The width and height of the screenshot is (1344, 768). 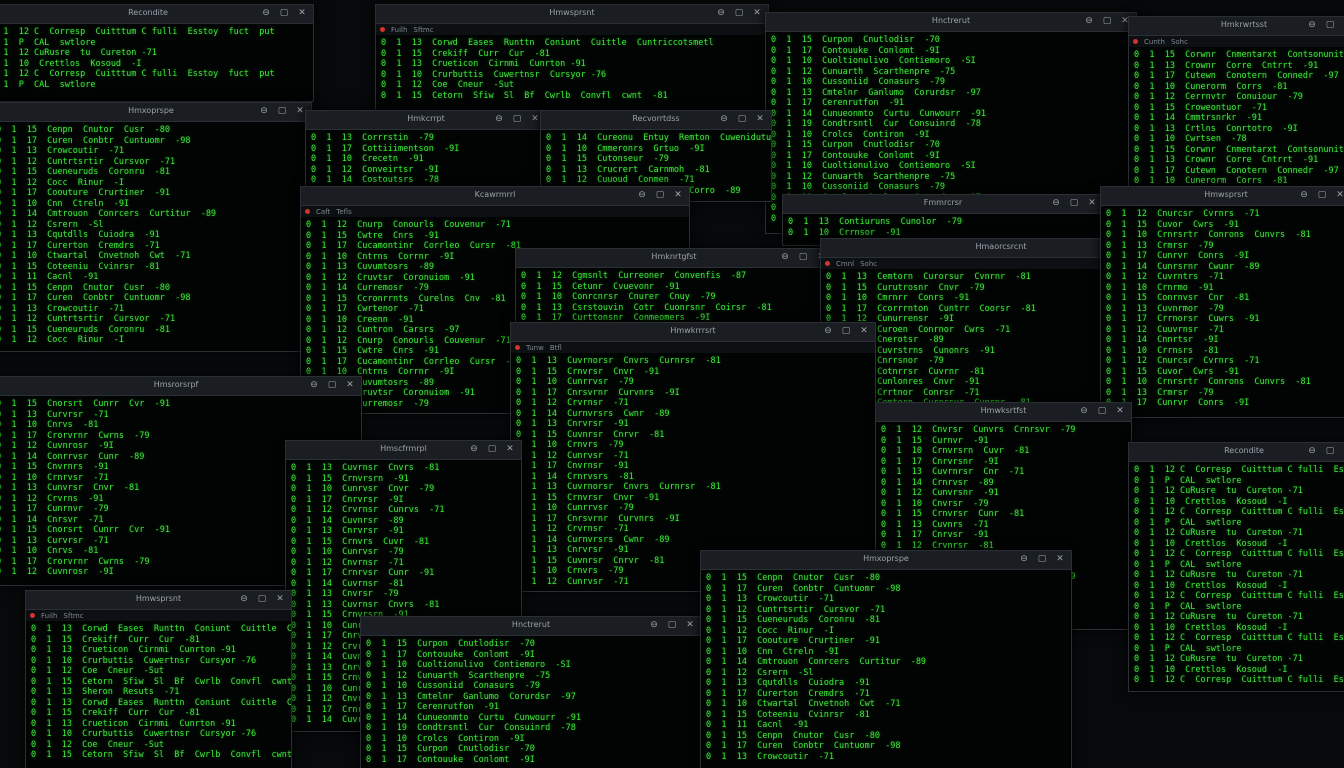 I want to click on menu-item: Tefls, so click(x=343, y=212).